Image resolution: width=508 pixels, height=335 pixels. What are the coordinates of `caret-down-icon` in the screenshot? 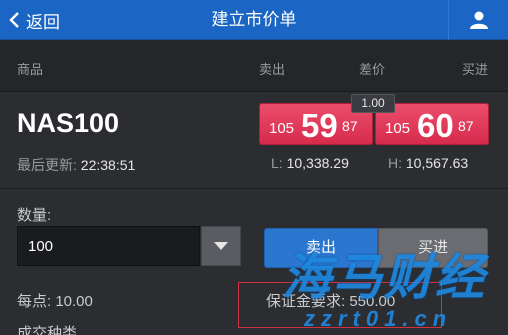 It's located at (221, 246).